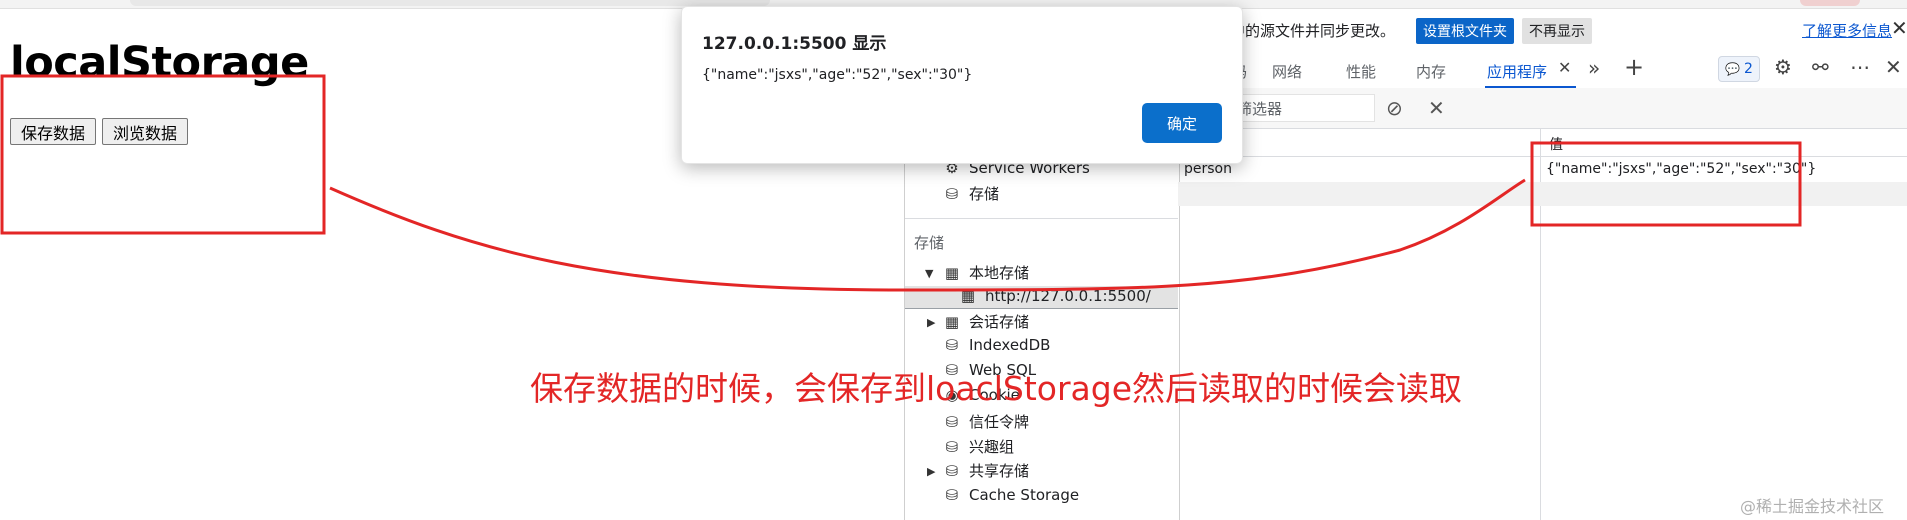  I want to click on watermark: @稀土掘金技术社区, so click(1812, 506).